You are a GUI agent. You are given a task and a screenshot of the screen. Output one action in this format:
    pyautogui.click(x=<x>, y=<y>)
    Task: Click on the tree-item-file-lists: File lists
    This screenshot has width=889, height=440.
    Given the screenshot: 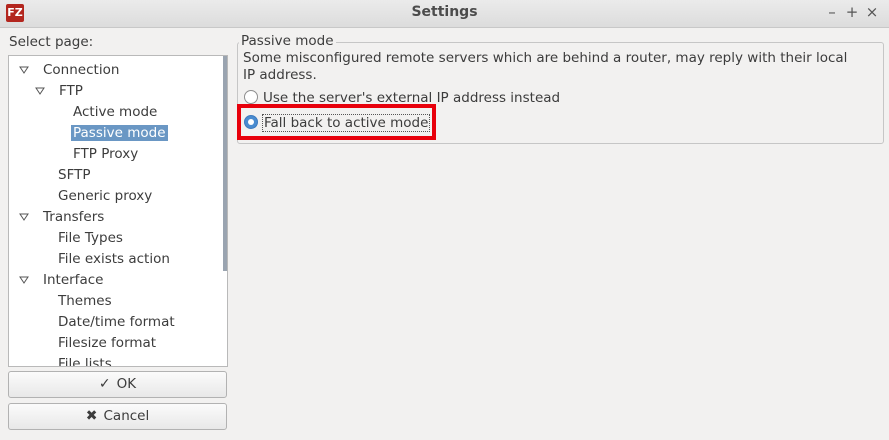 What is the action you would take?
    pyautogui.click(x=85, y=360)
    